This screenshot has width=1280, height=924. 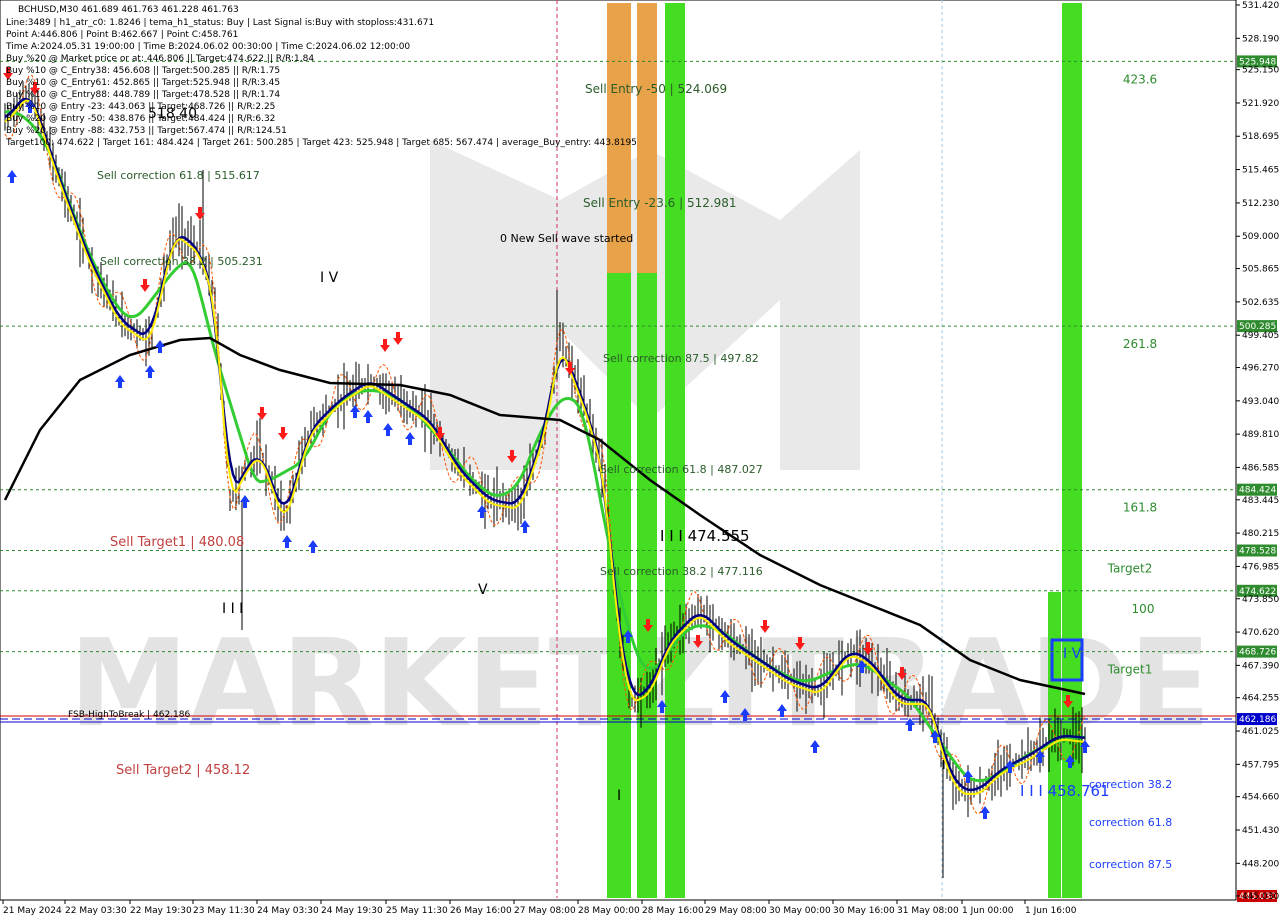 What do you see at coordinates (545, 911) in the screenshot?
I see `time-tick-label: 27 May 08:00` at bounding box center [545, 911].